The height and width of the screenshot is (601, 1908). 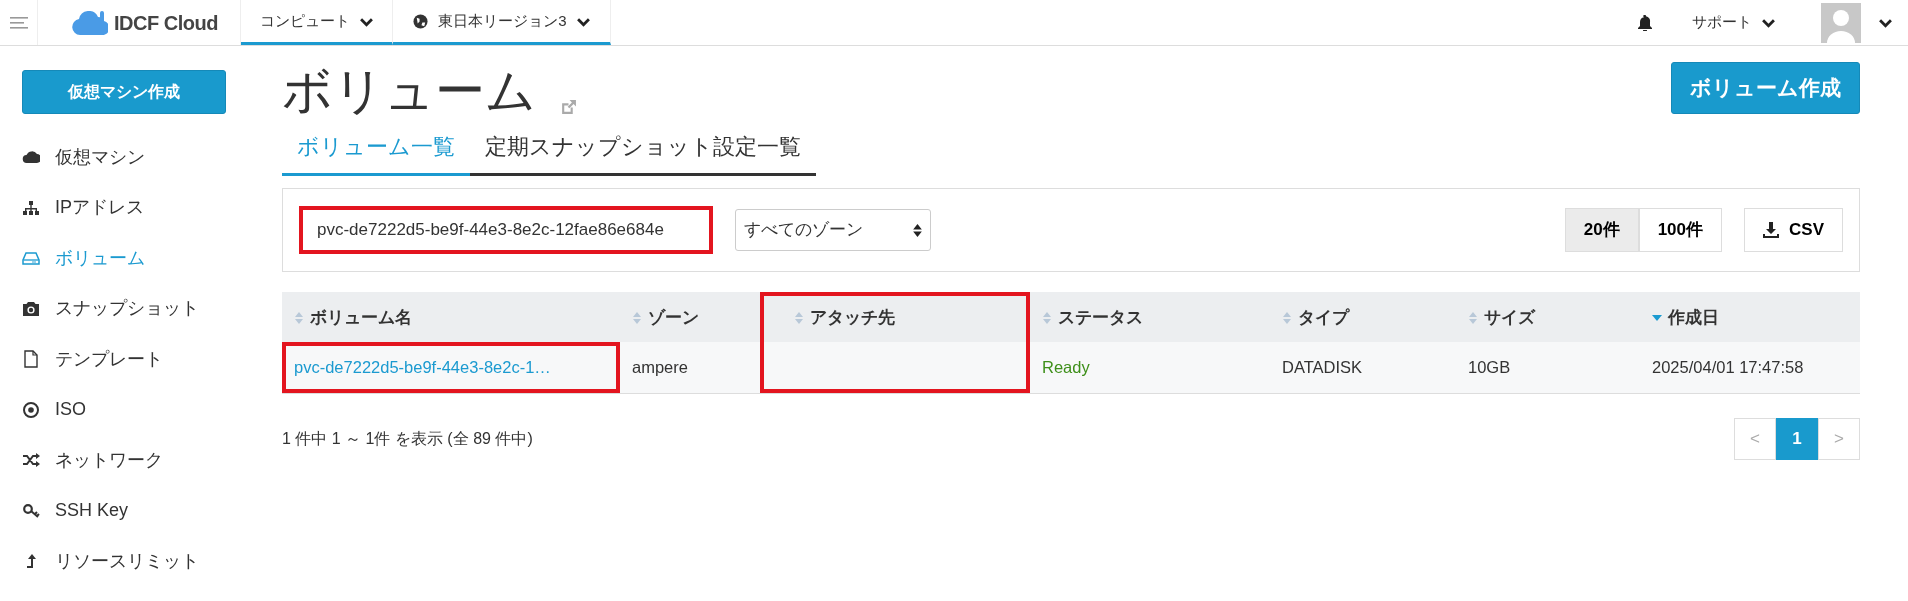 I want to click on column-header: 作成日, so click(x=1750, y=317).